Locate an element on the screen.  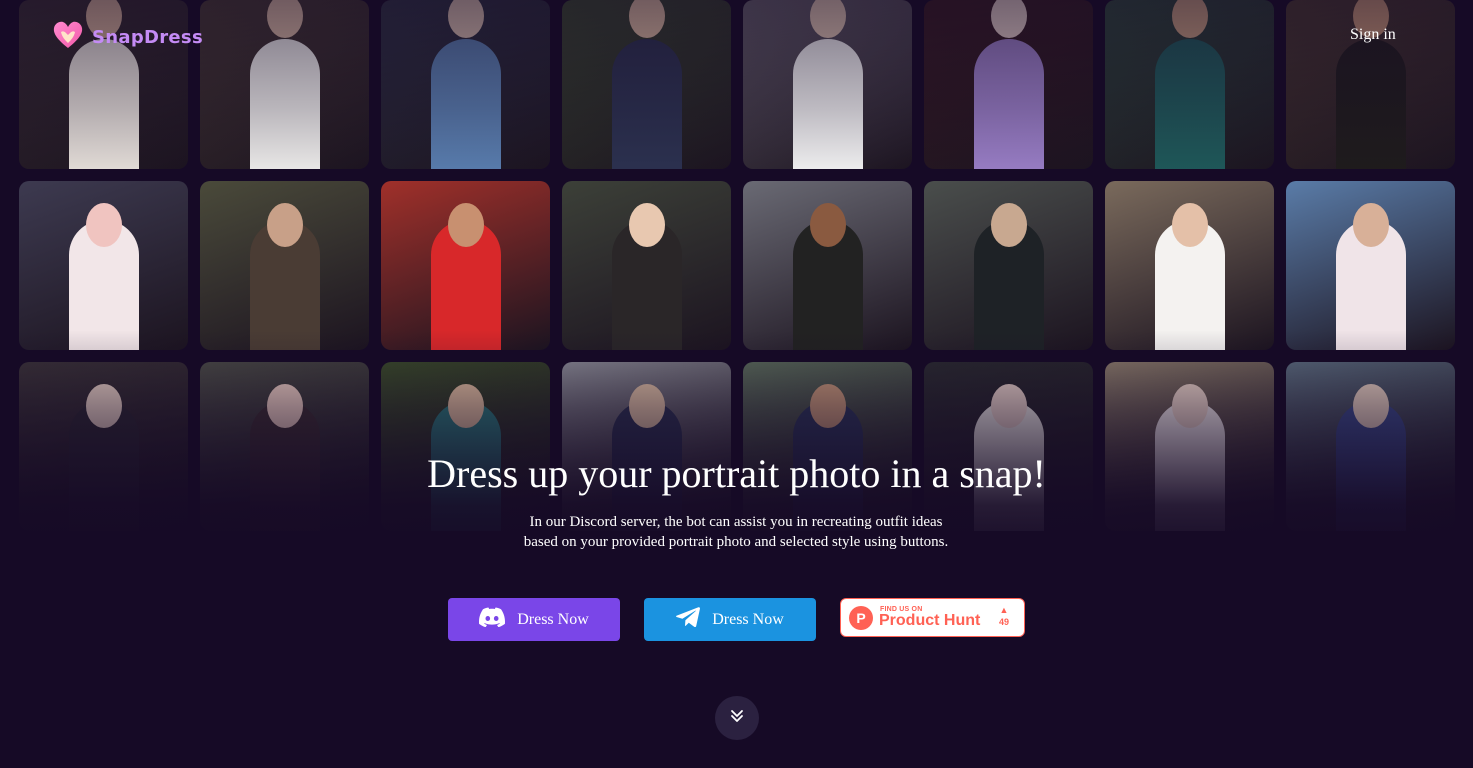
brand-logo: SnapDress is located at coordinates (127, 37).